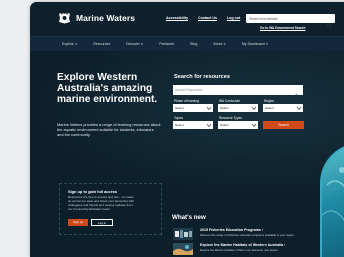 The height and width of the screenshot is (257, 344). I want to click on nav-blog: Blog, so click(193, 44).